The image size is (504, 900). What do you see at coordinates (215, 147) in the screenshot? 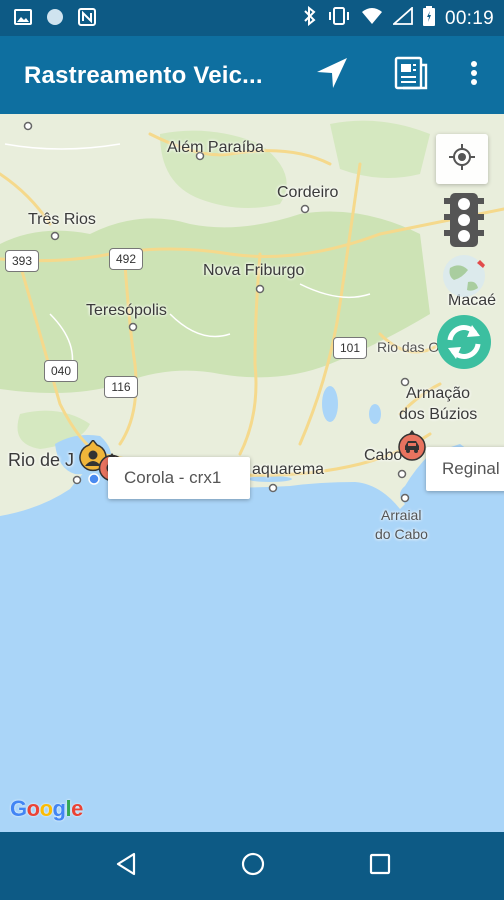
I see `place-alem-paraiba: Além Paraíba` at bounding box center [215, 147].